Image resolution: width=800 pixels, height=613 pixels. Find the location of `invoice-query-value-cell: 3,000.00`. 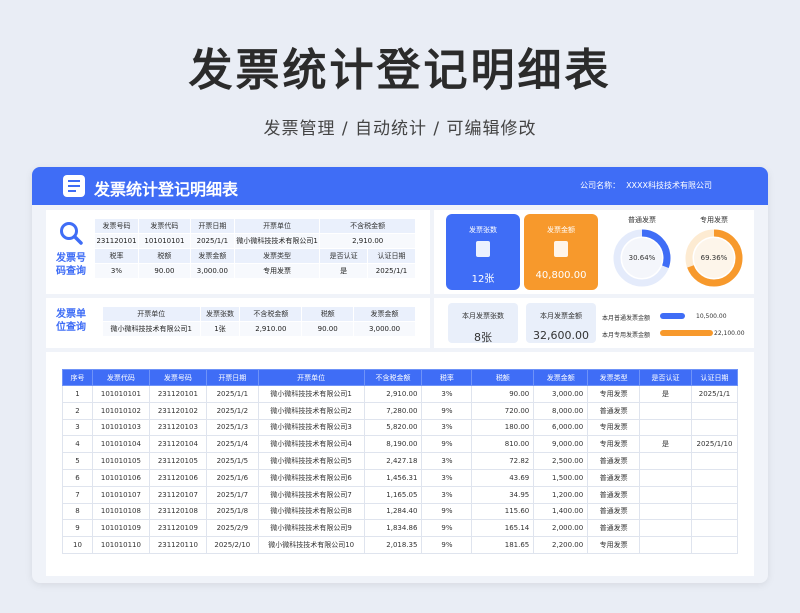

invoice-query-value-cell: 3,000.00 is located at coordinates (212, 271).